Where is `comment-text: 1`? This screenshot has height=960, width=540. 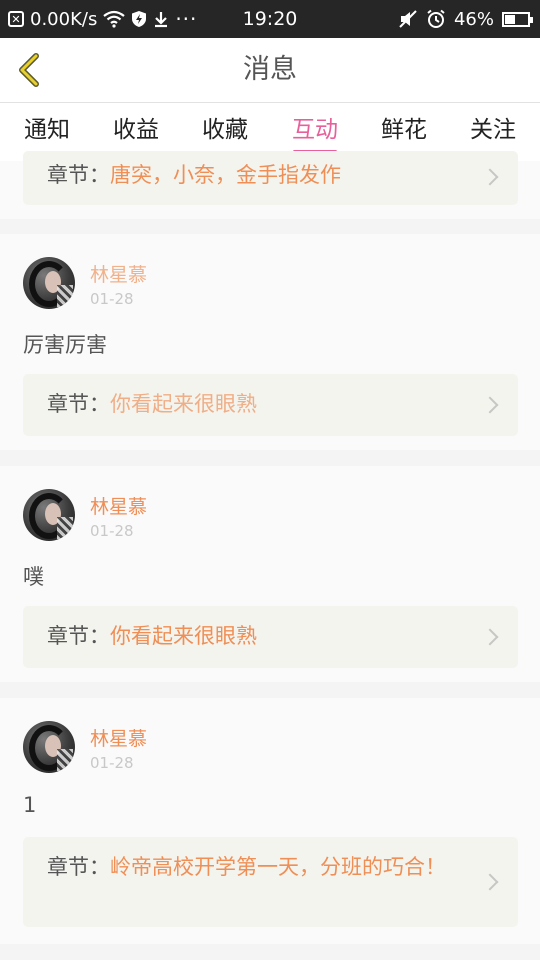
comment-text: 1 is located at coordinates (30, 805).